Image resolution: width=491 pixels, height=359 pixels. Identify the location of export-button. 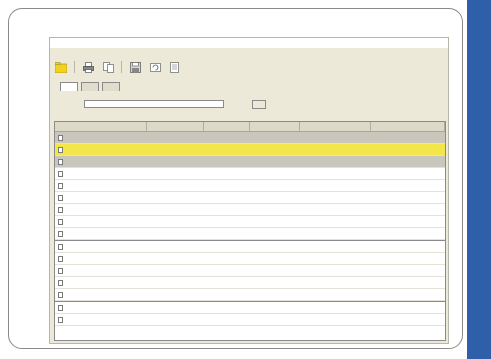
(175, 67).